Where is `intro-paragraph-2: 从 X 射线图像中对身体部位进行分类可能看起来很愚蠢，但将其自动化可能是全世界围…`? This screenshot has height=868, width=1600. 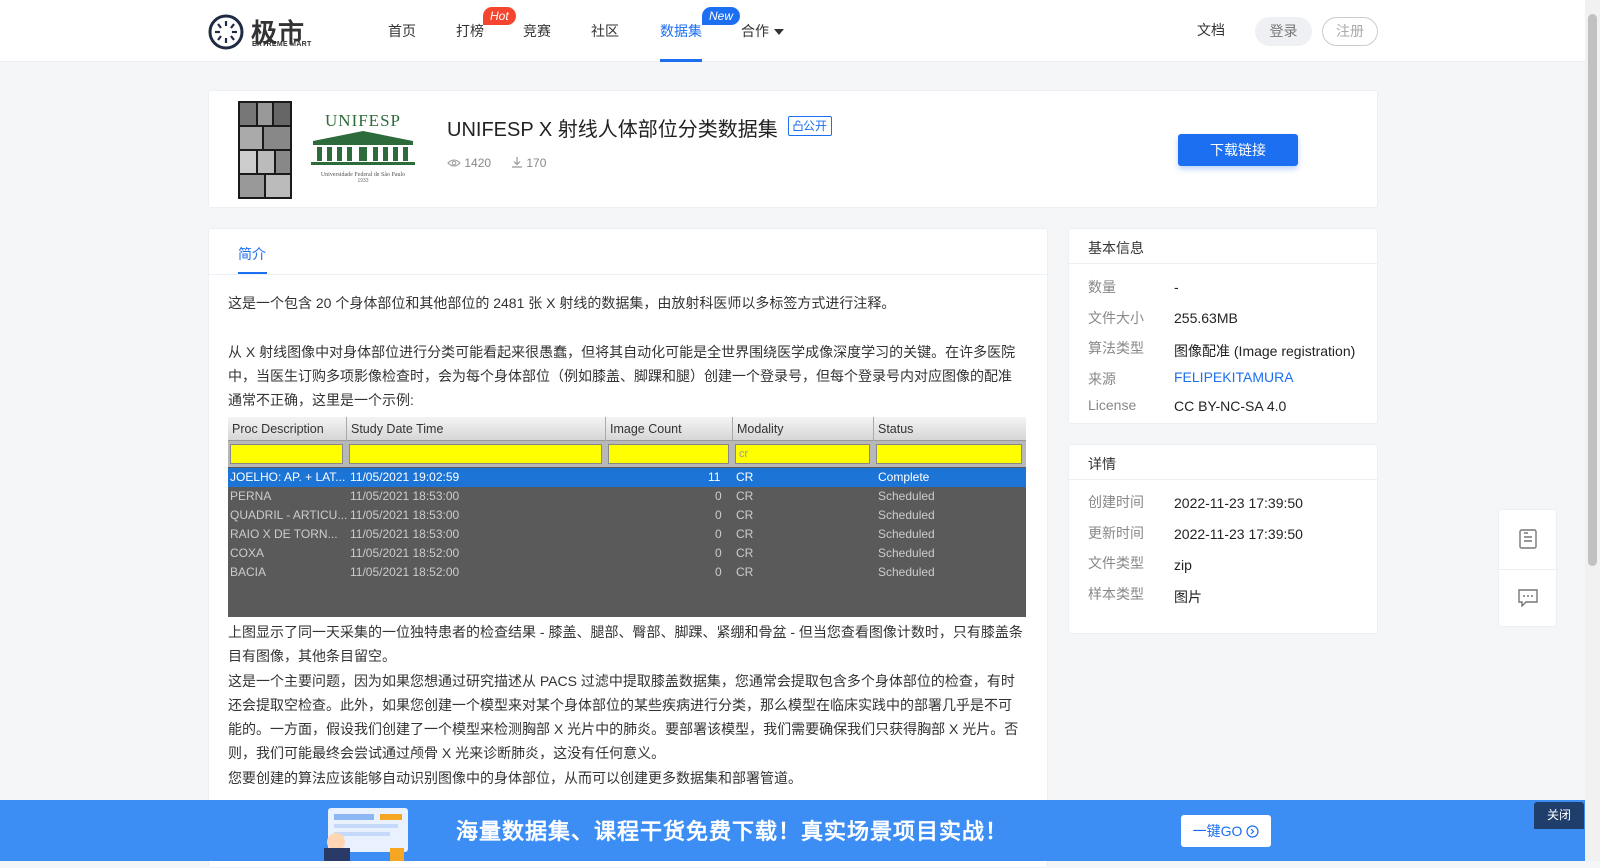 intro-paragraph-2: 从 X 射线图像中对身体部位进行分类可能看起来很愚蠢，但将其自动化可能是全世界围… is located at coordinates (622, 376).